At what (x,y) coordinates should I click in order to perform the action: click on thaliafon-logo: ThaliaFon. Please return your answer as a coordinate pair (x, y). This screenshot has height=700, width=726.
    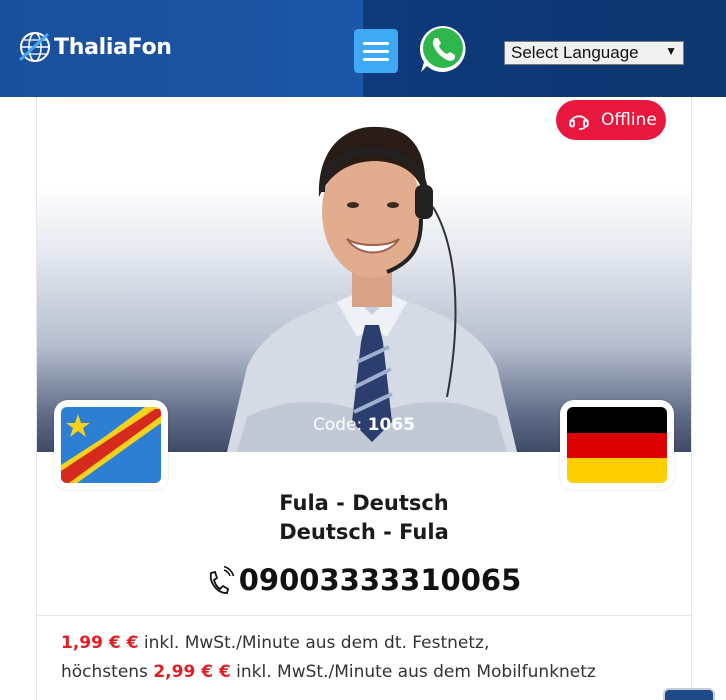
    Looking at the image, I should click on (95, 47).